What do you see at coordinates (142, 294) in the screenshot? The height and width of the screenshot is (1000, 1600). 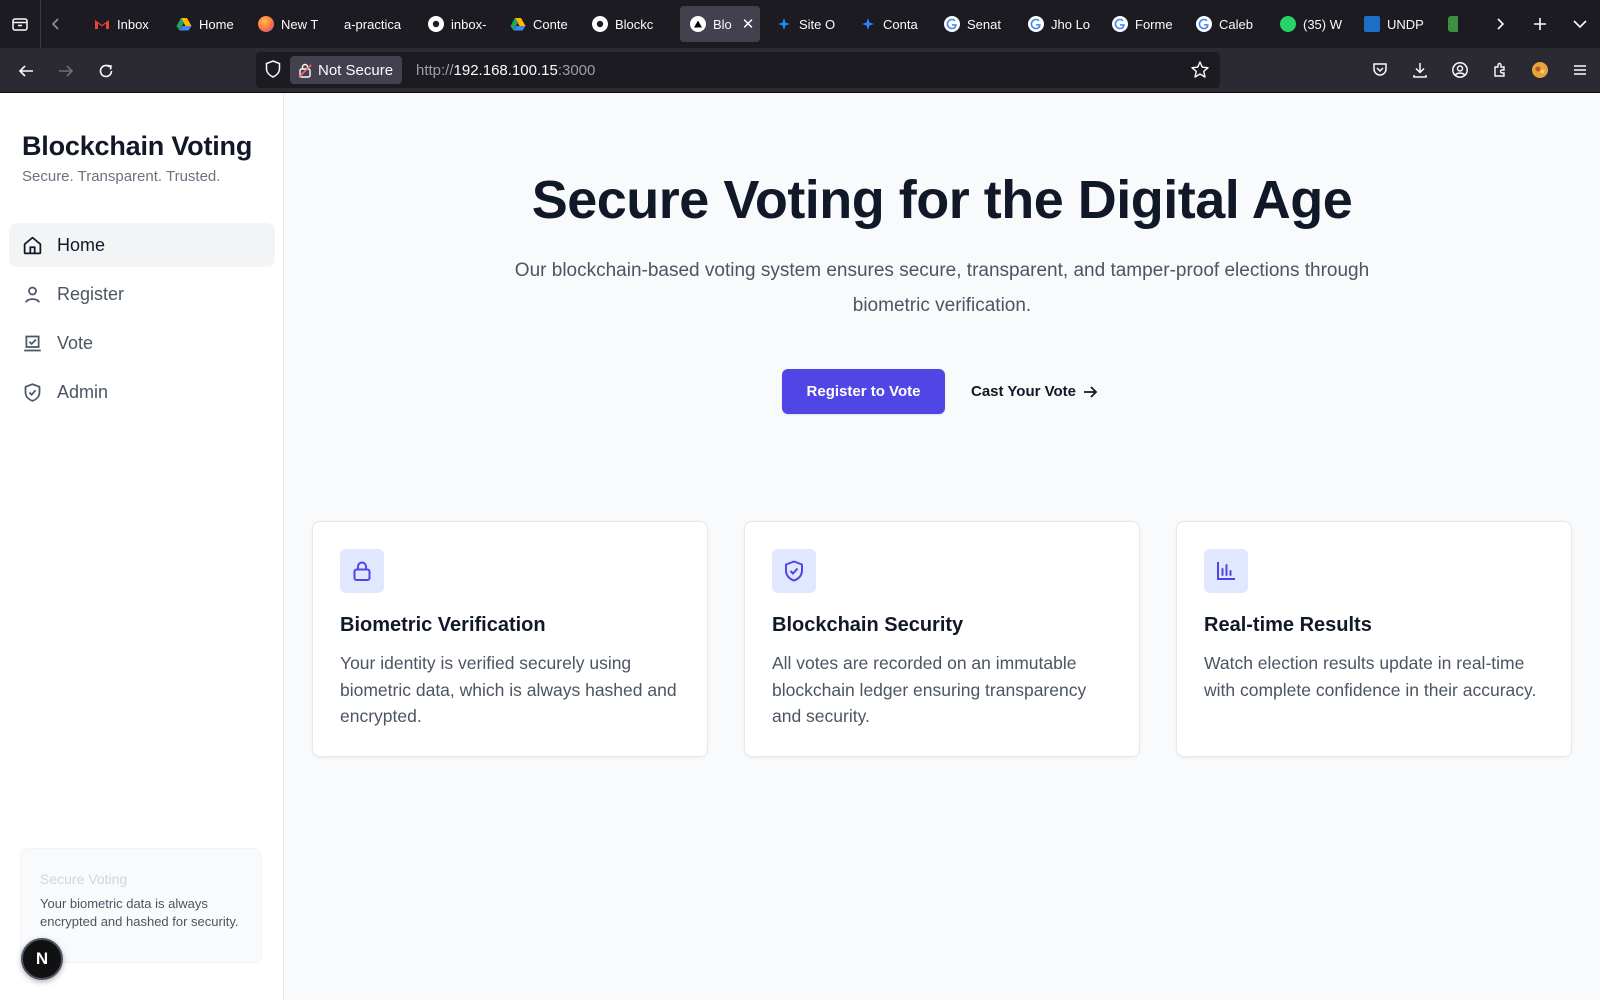 I see `sidebar-item-register: Register` at bounding box center [142, 294].